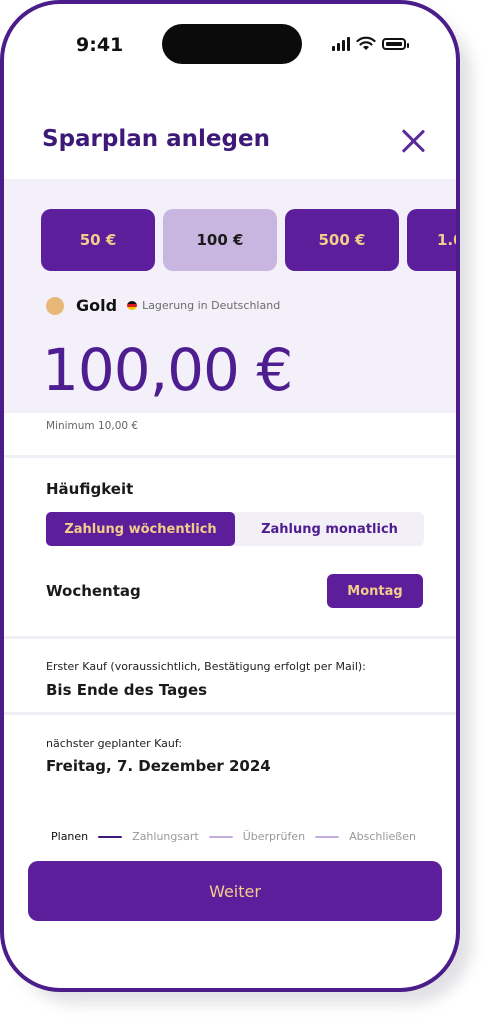  I want to click on status-icons, so click(370, 44).